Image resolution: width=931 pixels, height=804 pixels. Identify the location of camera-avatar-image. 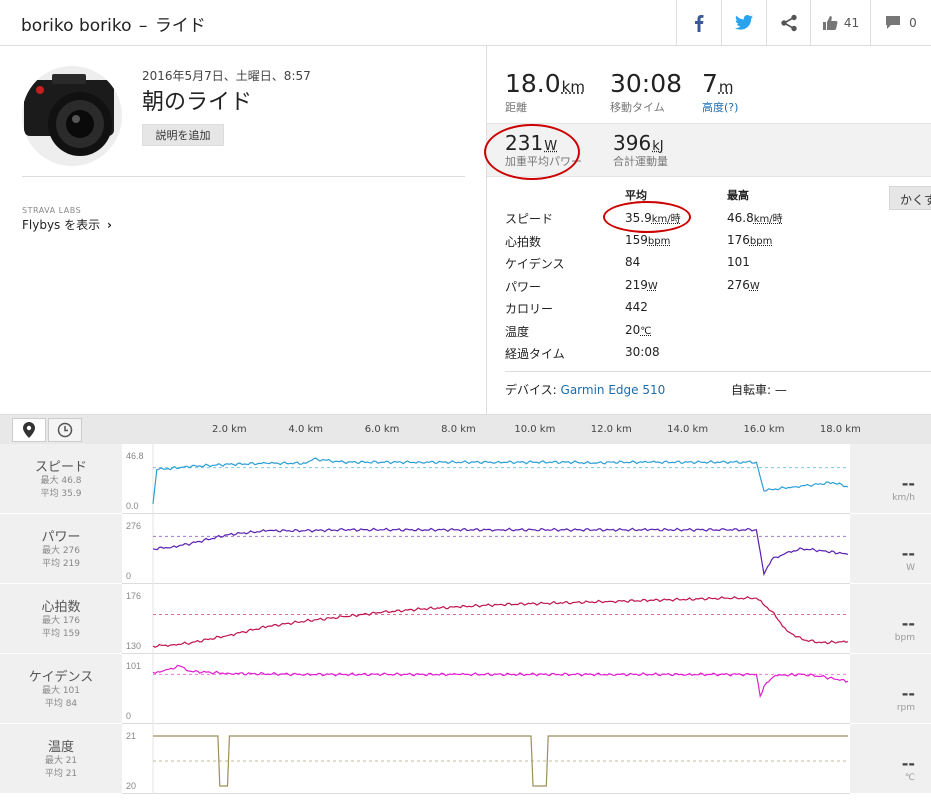
(72, 116).